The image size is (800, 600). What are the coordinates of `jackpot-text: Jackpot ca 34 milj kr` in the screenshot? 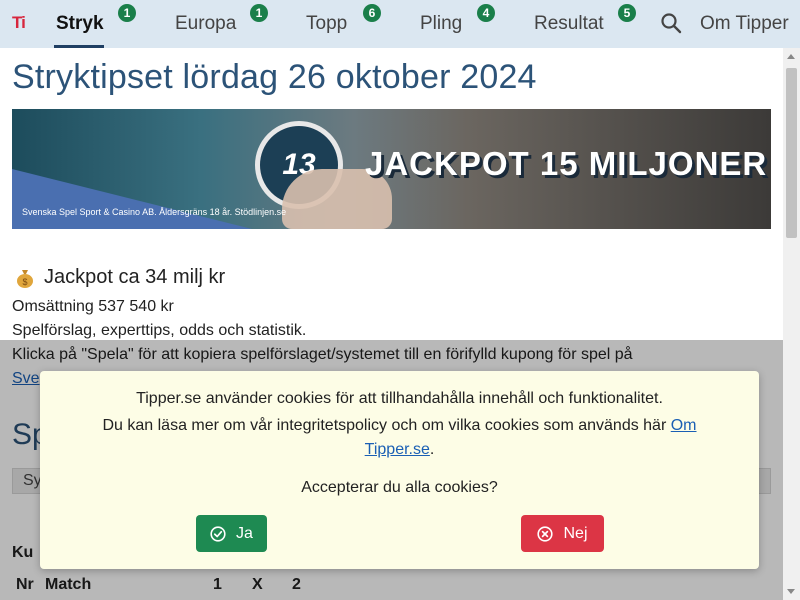 It's located at (135, 277).